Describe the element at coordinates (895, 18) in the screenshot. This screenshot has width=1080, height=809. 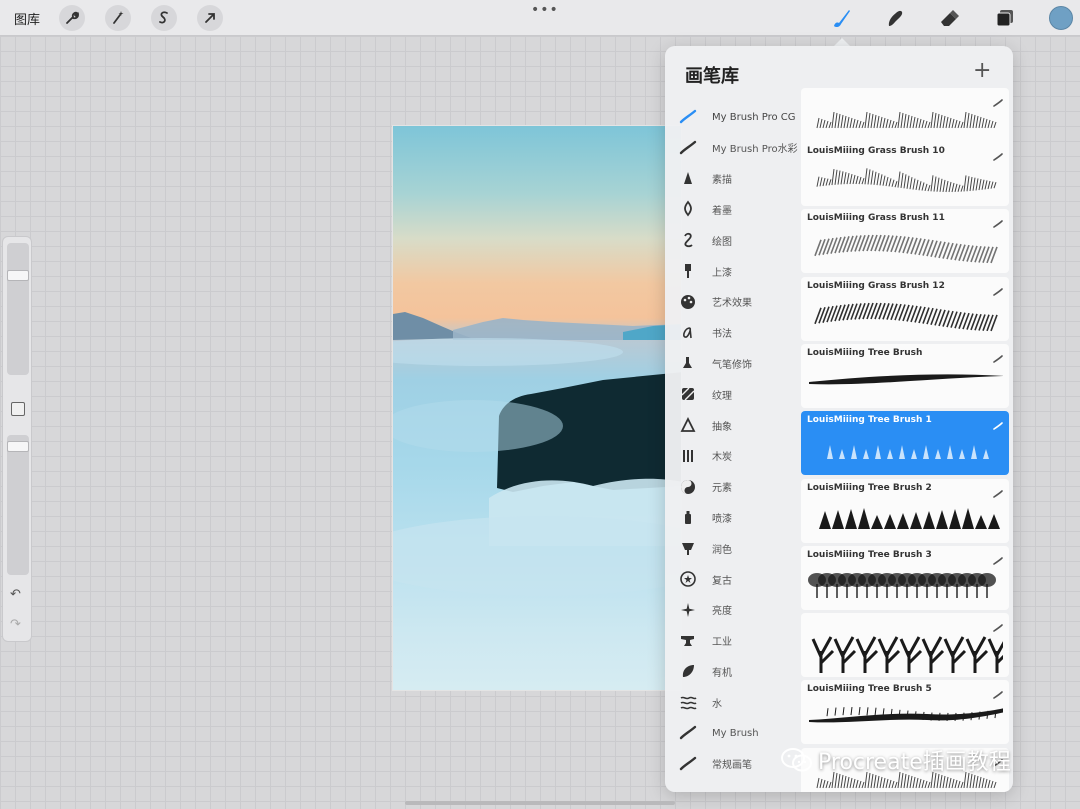
I see `smudge-icon` at that location.